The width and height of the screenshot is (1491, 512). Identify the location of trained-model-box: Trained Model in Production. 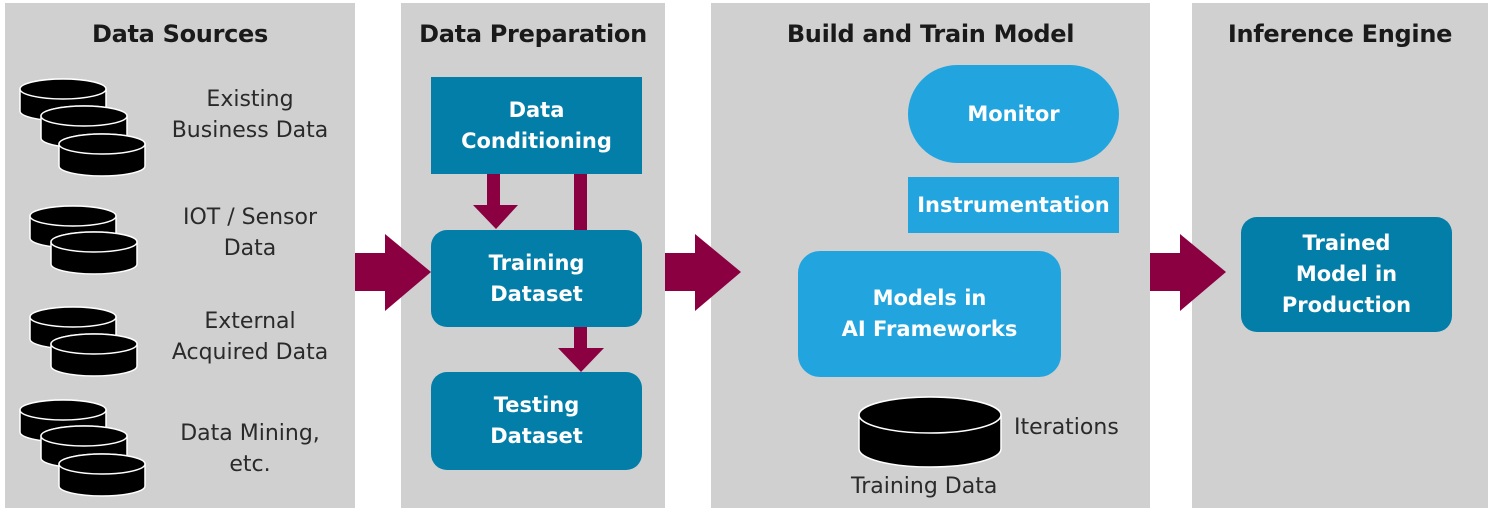
(1346, 274).